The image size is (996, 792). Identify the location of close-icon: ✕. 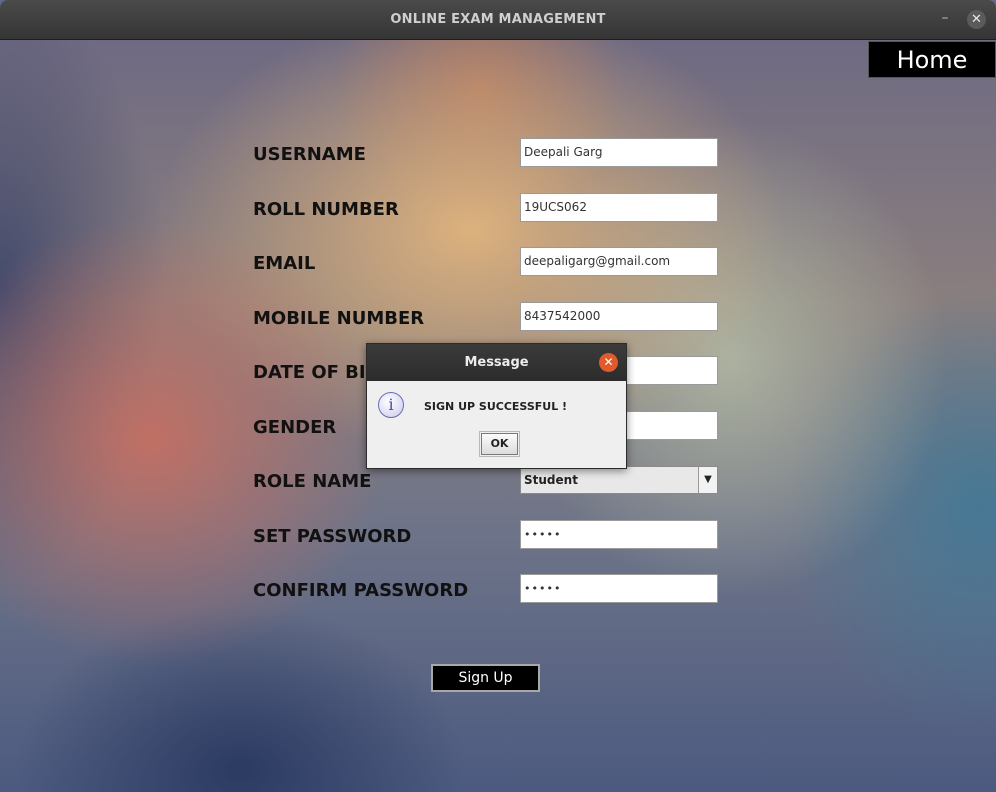
(976, 19).